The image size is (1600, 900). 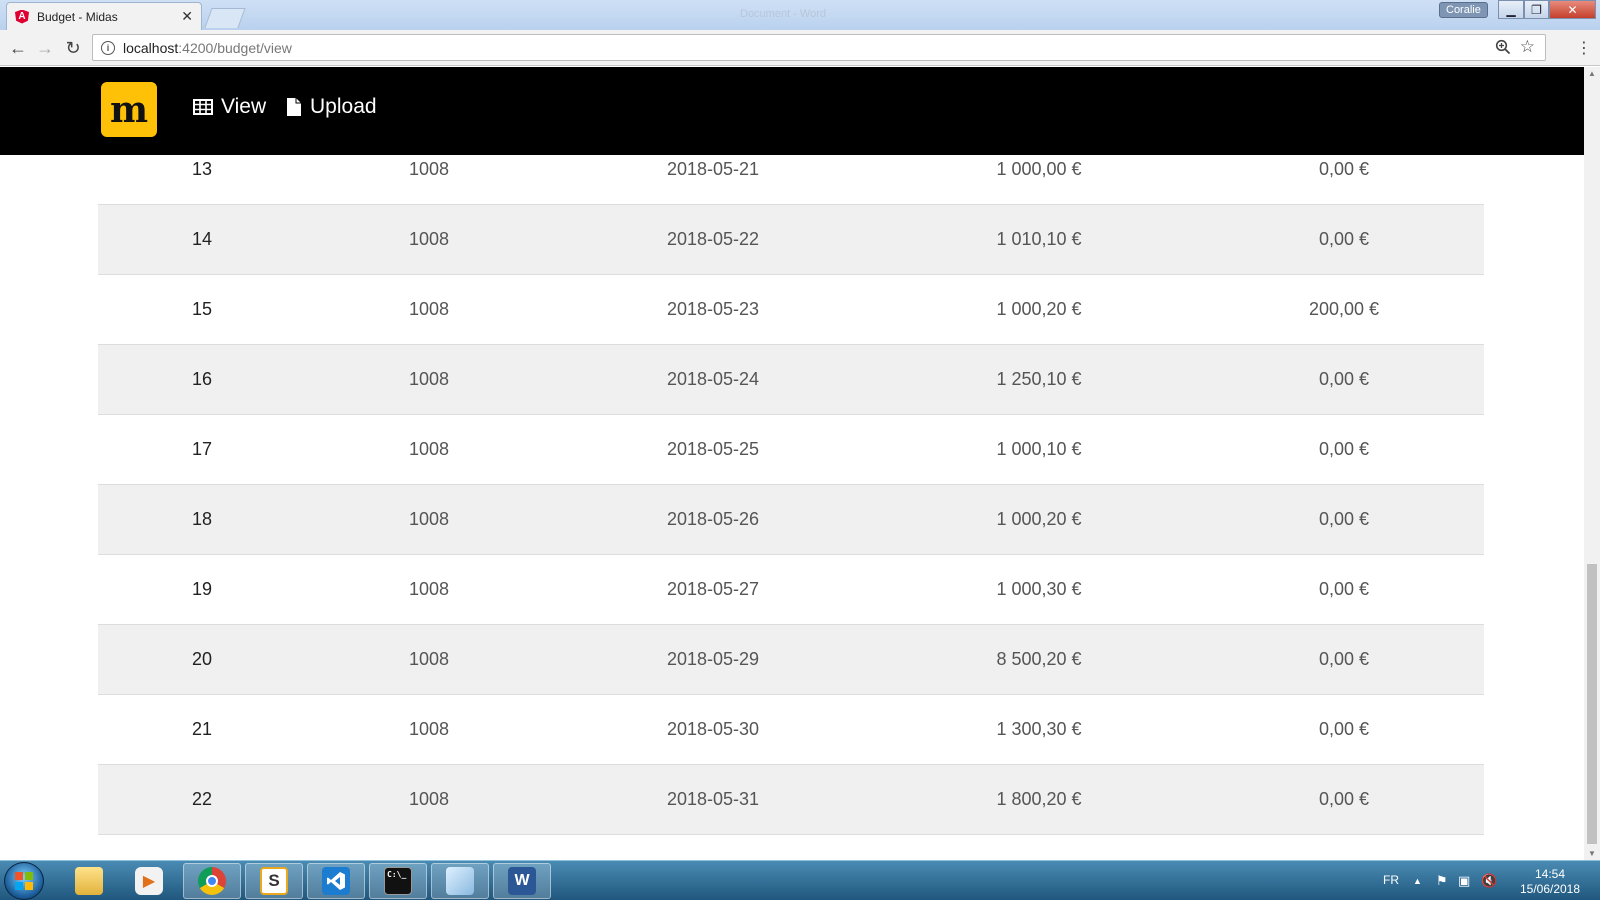 I want to click on minimize-button: ▁, so click(x=1511, y=9).